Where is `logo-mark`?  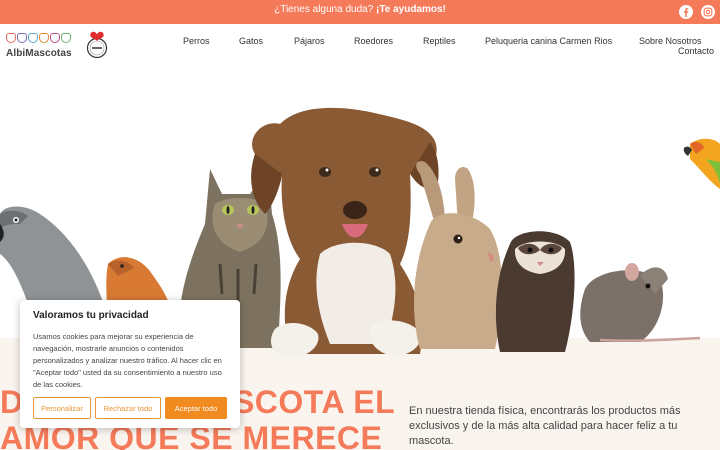
logo-mark is located at coordinates (38, 38).